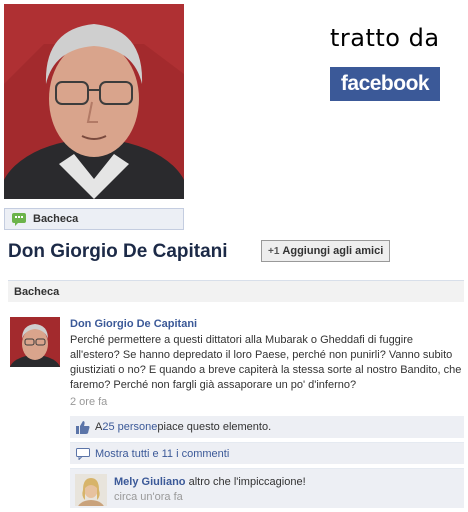 This screenshot has height=512, width=468. What do you see at coordinates (214, 427) in the screenshot?
I see `likes-suffix: piace questo elemento.` at bounding box center [214, 427].